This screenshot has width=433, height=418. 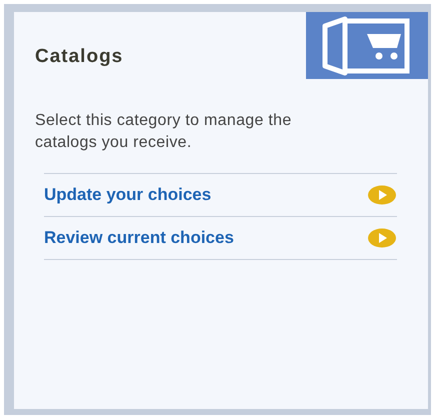 What do you see at coordinates (220, 238) in the screenshot?
I see `link-row: Review current choices` at bounding box center [220, 238].